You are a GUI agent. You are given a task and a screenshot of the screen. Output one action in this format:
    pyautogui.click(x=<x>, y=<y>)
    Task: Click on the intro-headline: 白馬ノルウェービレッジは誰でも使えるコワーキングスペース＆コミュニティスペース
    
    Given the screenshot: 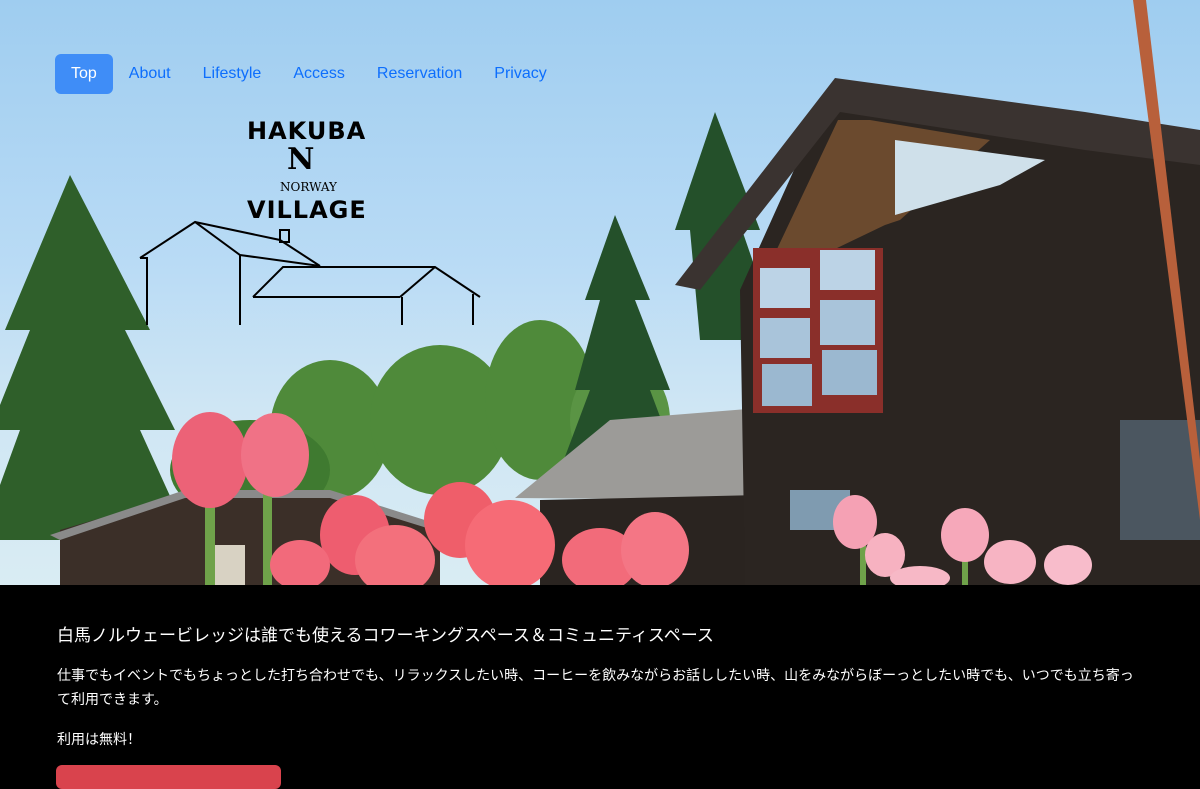 What is the action you would take?
    pyautogui.click(x=385, y=636)
    